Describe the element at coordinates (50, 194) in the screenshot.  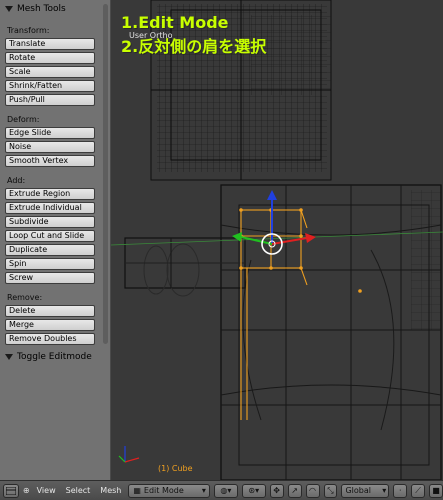
I see `extrude-region-button: Extrude Region` at that location.